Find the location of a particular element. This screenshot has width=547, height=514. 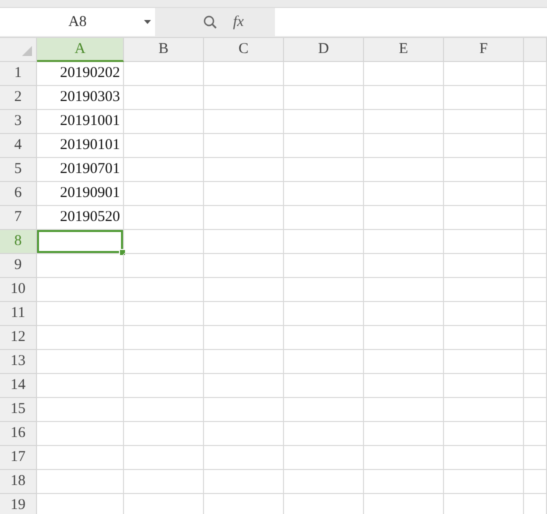

row-header: 4 is located at coordinates (18, 146).